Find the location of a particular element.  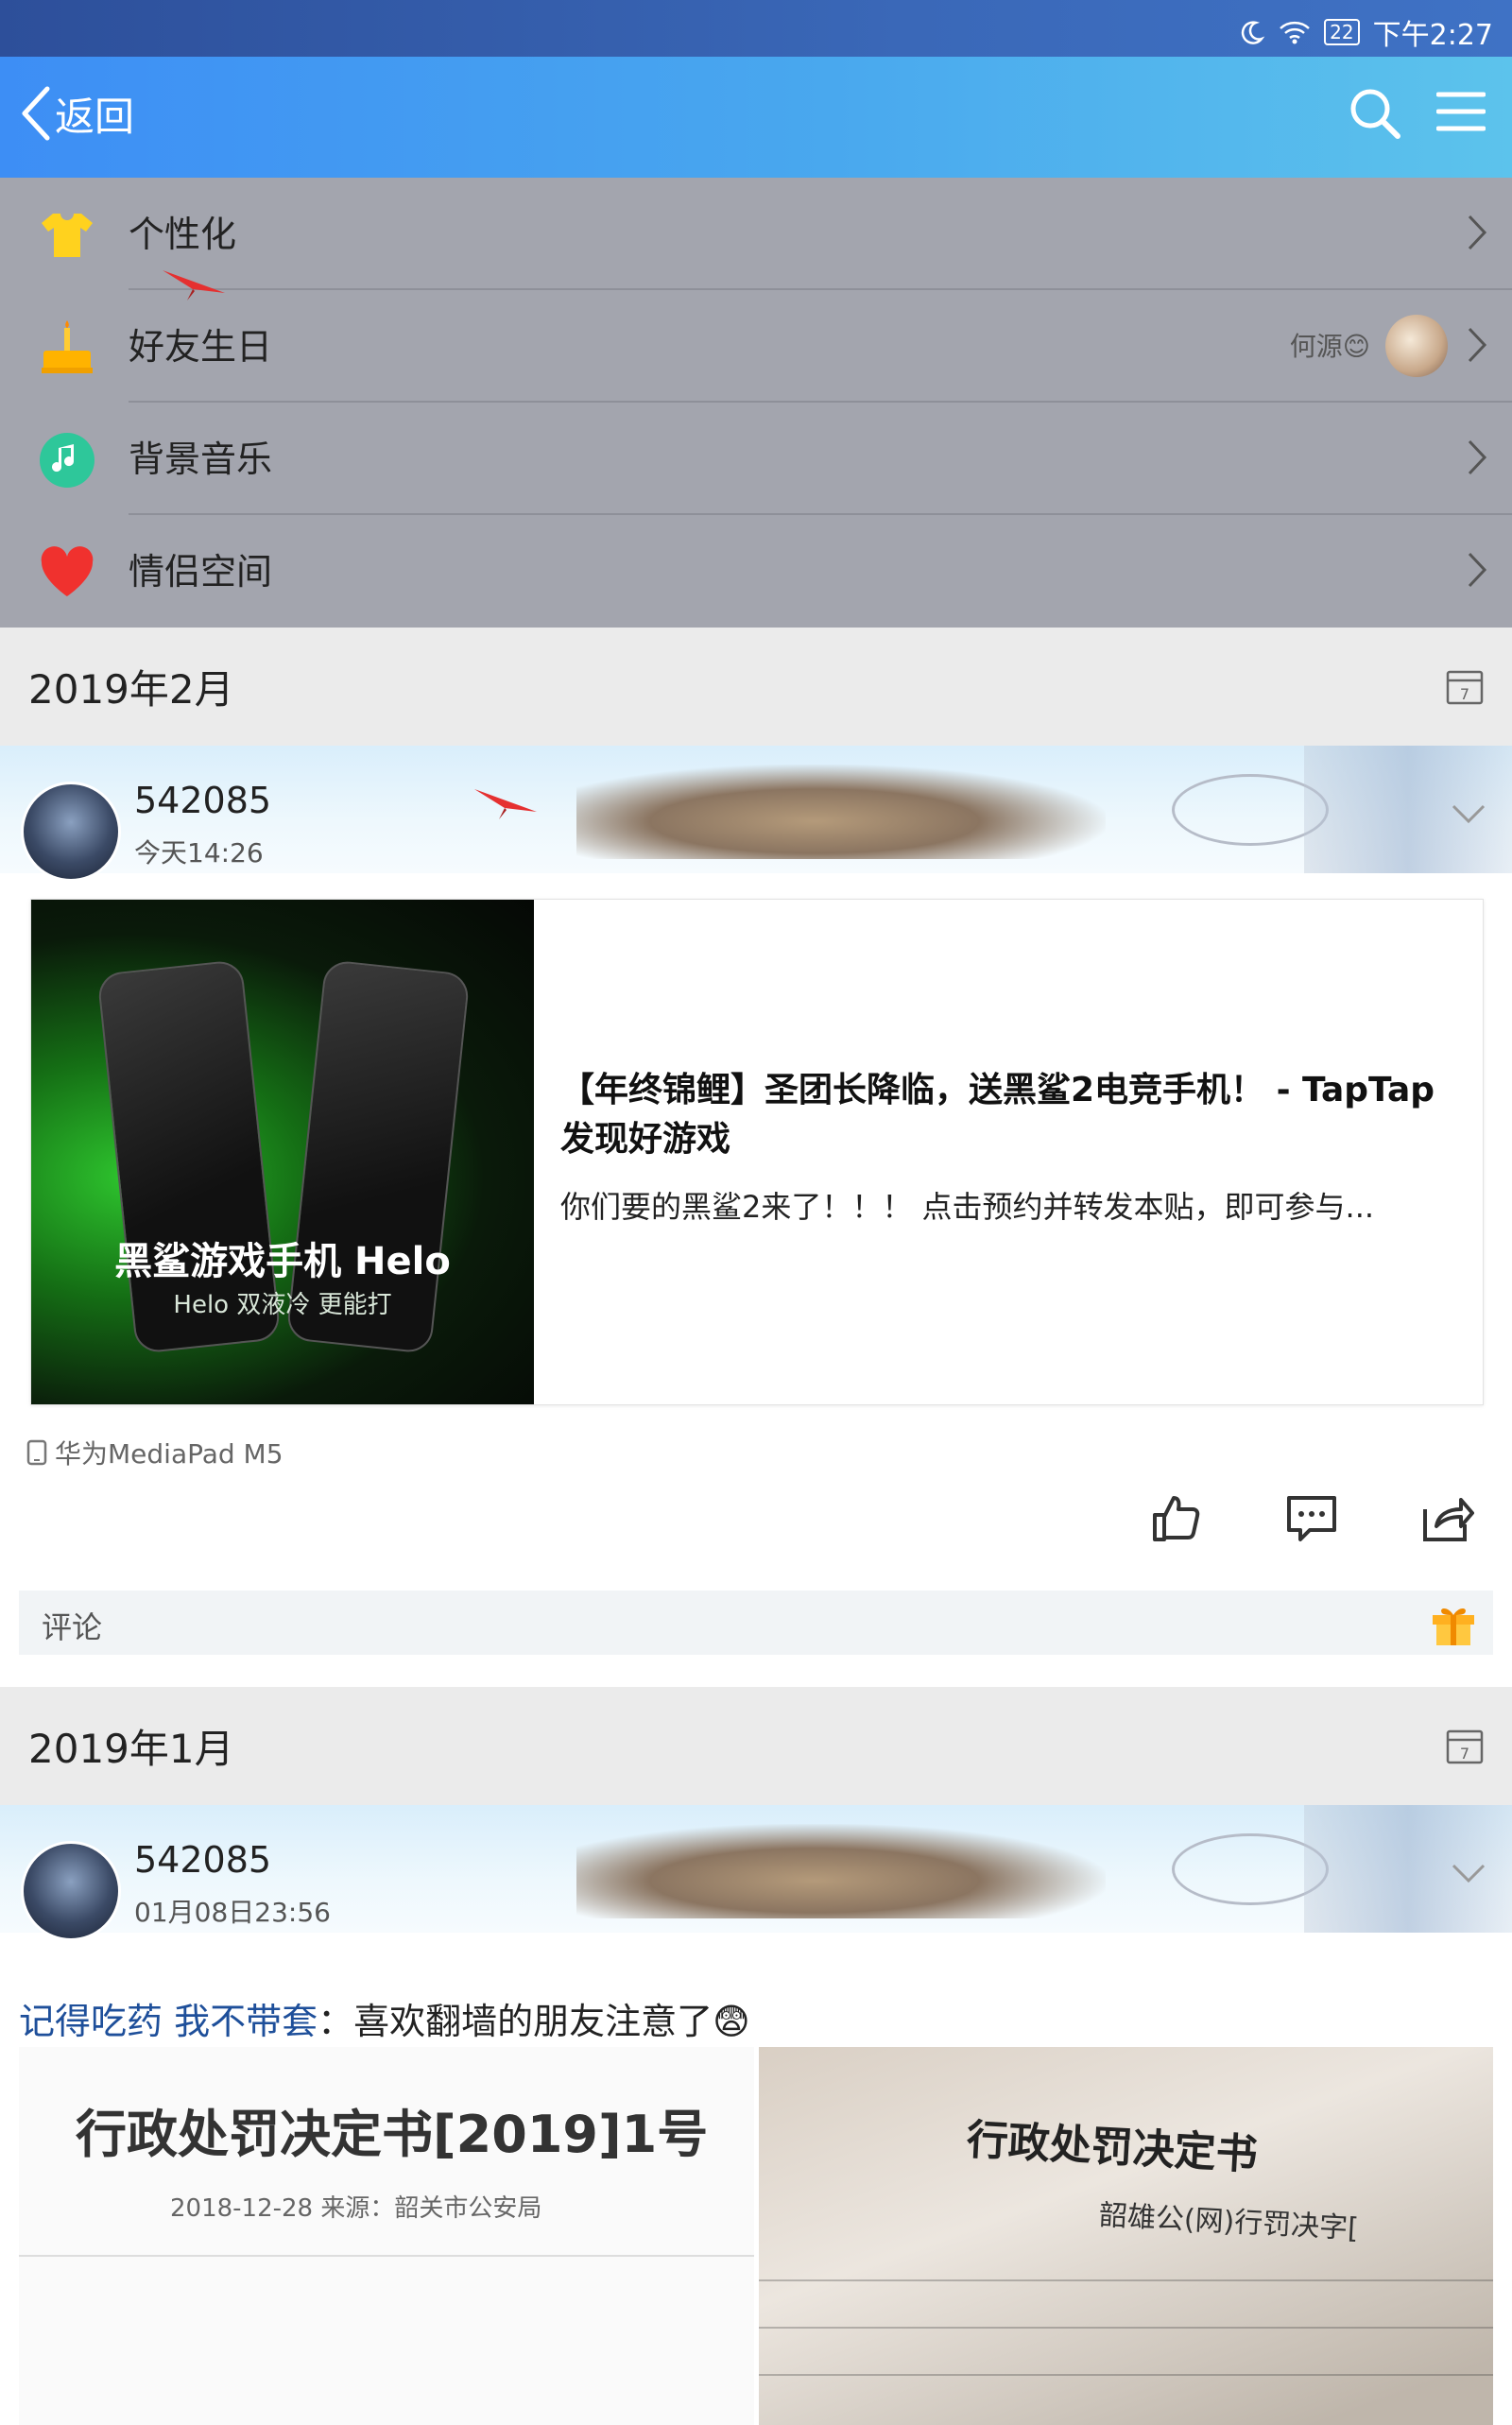

menu-icon is located at coordinates (1461, 112).